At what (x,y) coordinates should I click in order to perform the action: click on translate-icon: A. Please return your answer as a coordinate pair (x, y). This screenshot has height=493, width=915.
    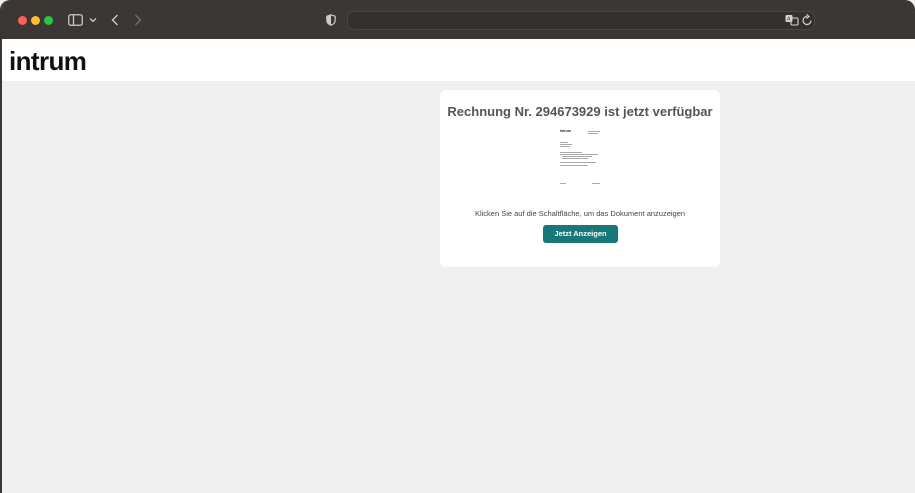
    Looking at the image, I should click on (792, 20).